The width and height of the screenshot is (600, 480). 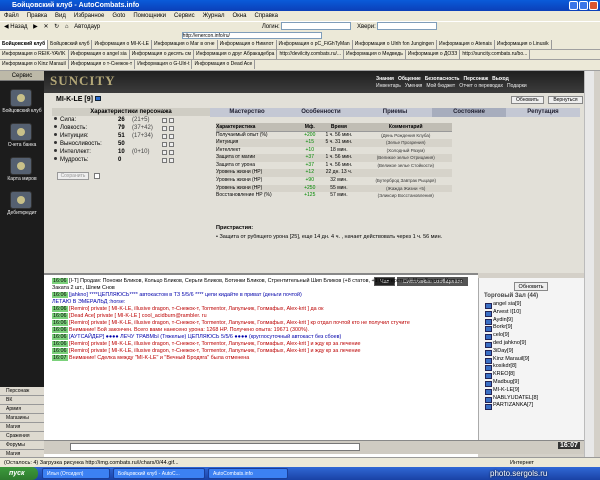 I want to click on roster-user: kosikdr[8], so click(x=531, y=367).